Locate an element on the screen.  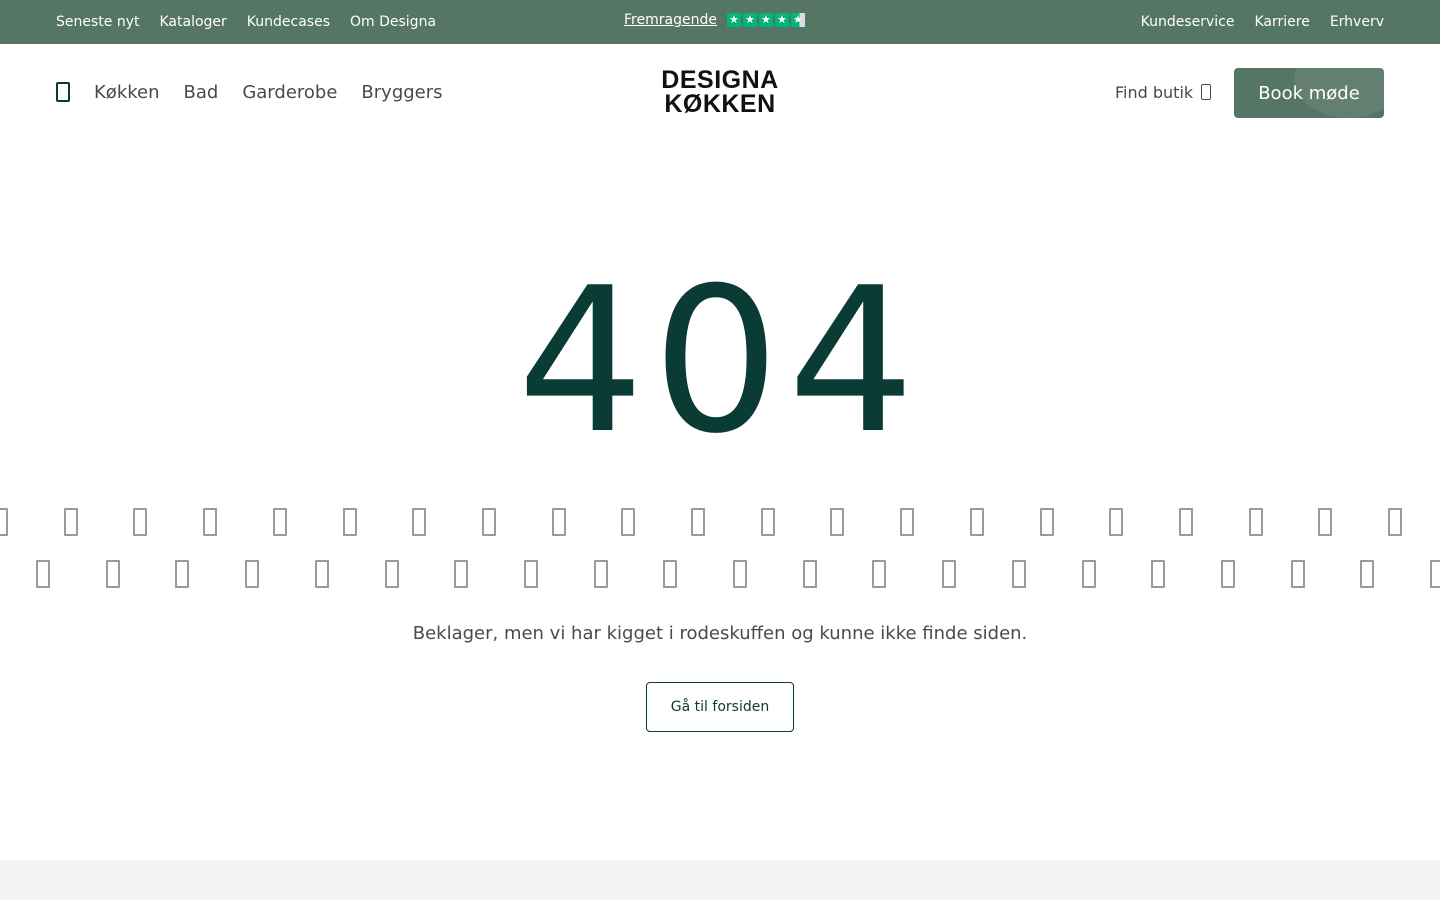
trustpilot-stars: ★ ★ ★ ★ ★ is located at coordinates (765, 20).